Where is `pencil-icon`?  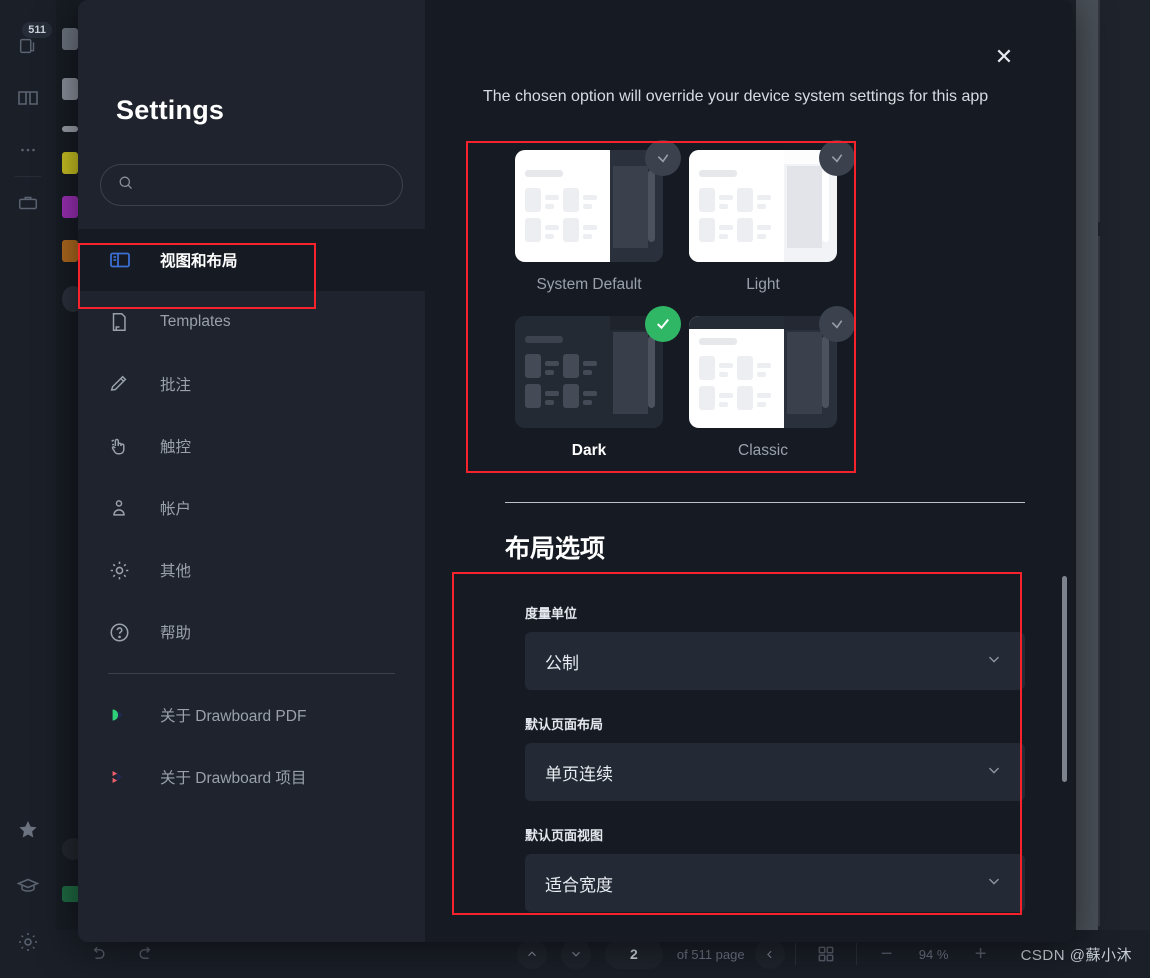
pencil-icon is located at coordinates (125, 384).